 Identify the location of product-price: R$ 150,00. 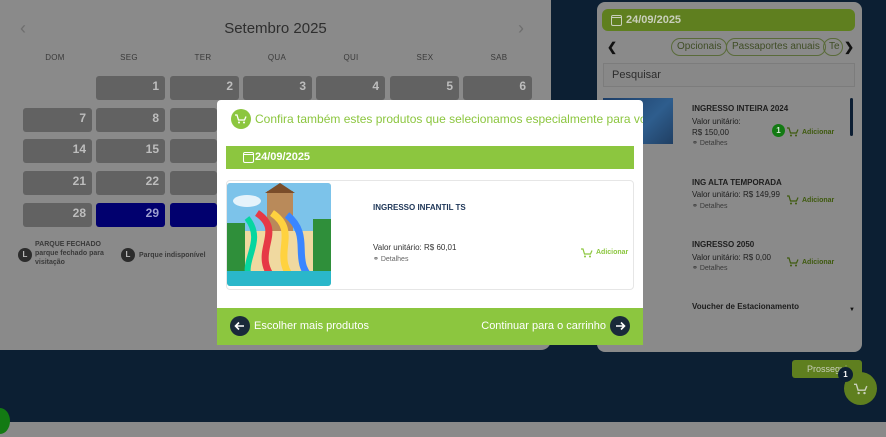
(710, 132).